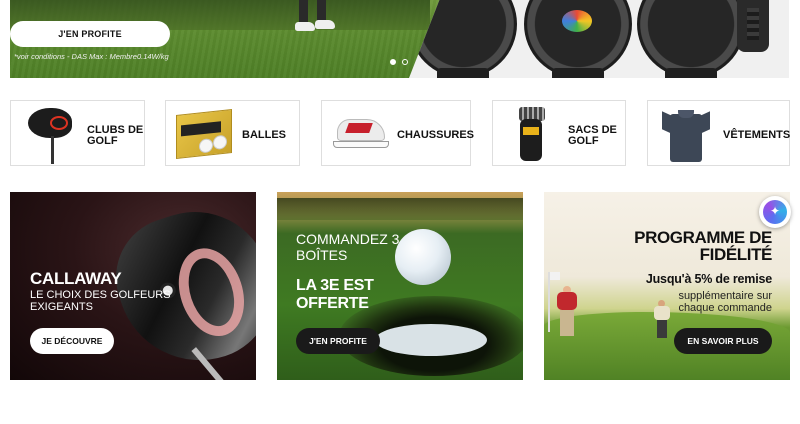 This screenshot has height=424, width=800. Describe the element at coordinates (531, 134) in the screenshot. I see `golf-bag-icon` at that location.